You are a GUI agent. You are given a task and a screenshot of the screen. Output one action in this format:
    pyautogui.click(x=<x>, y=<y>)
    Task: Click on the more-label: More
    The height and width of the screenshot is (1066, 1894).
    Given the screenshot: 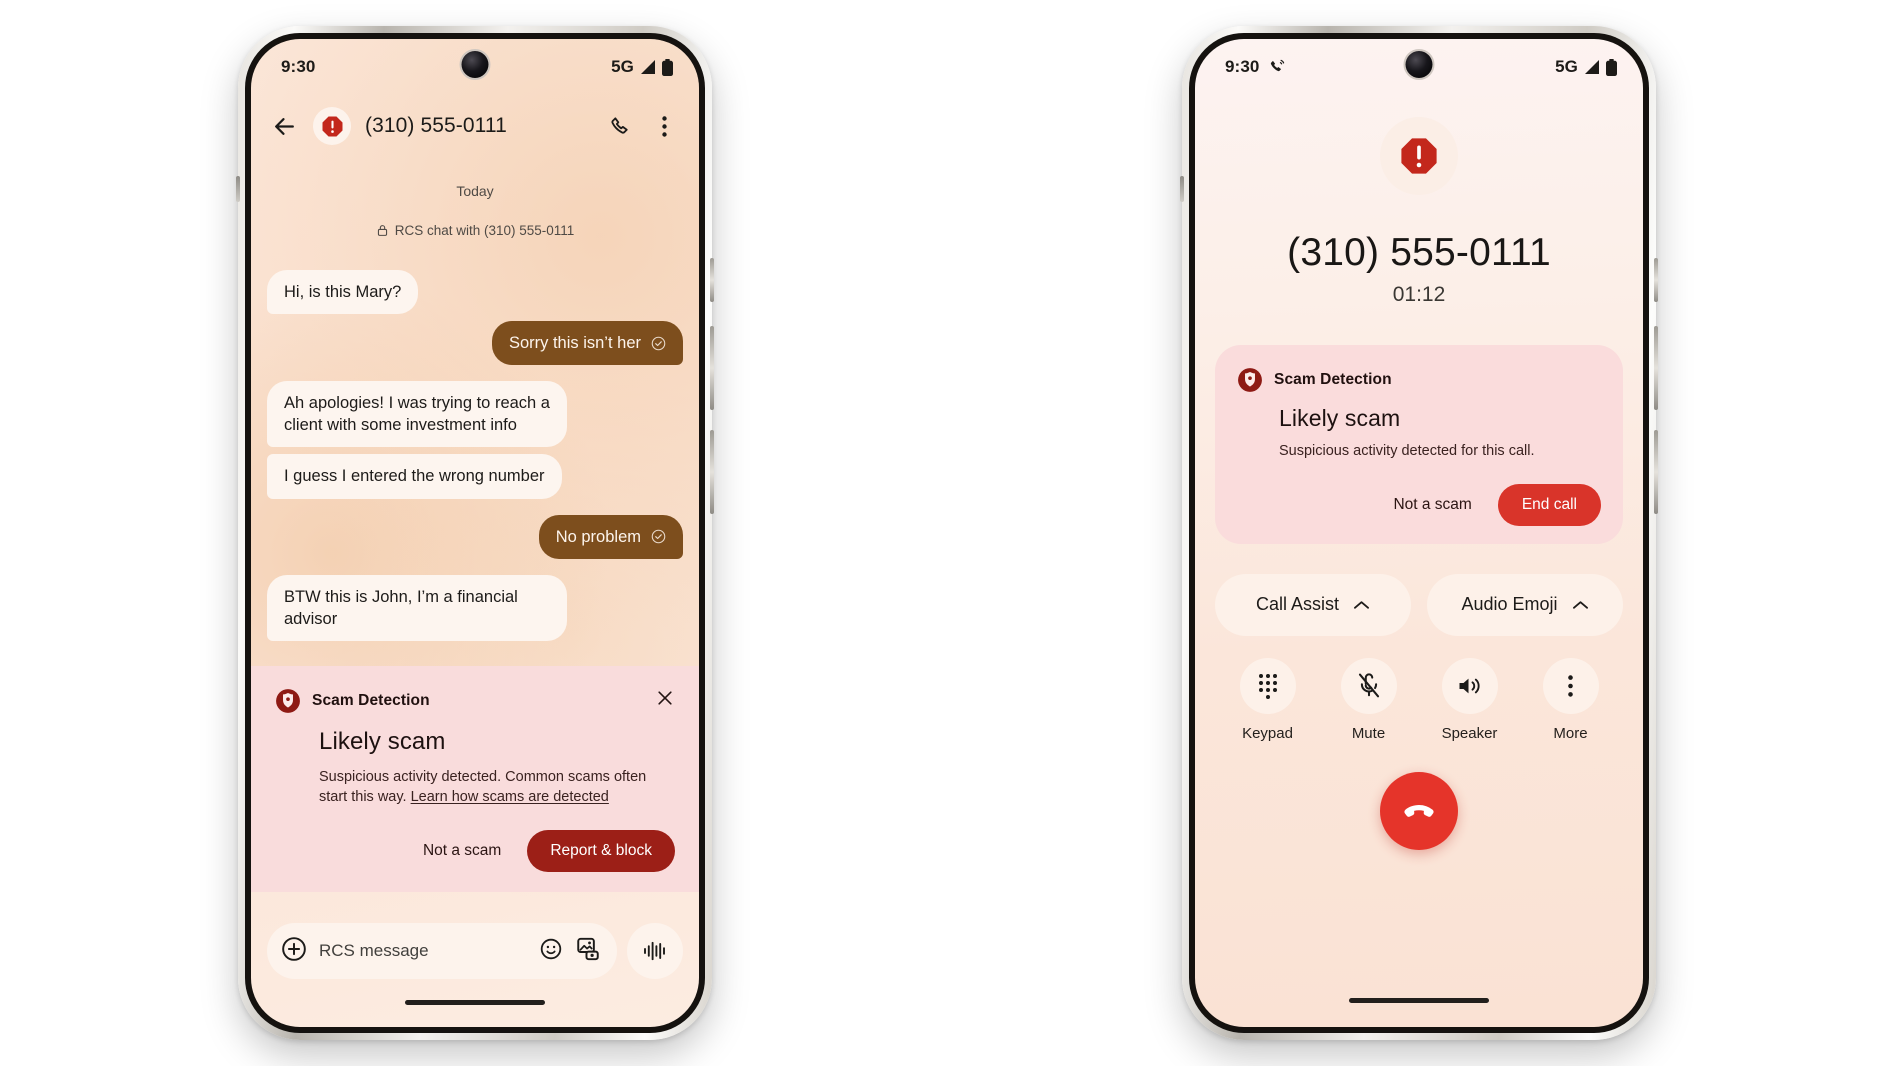 What is the action you would take?
    pyautogui.click(x=1570, y=733)
    